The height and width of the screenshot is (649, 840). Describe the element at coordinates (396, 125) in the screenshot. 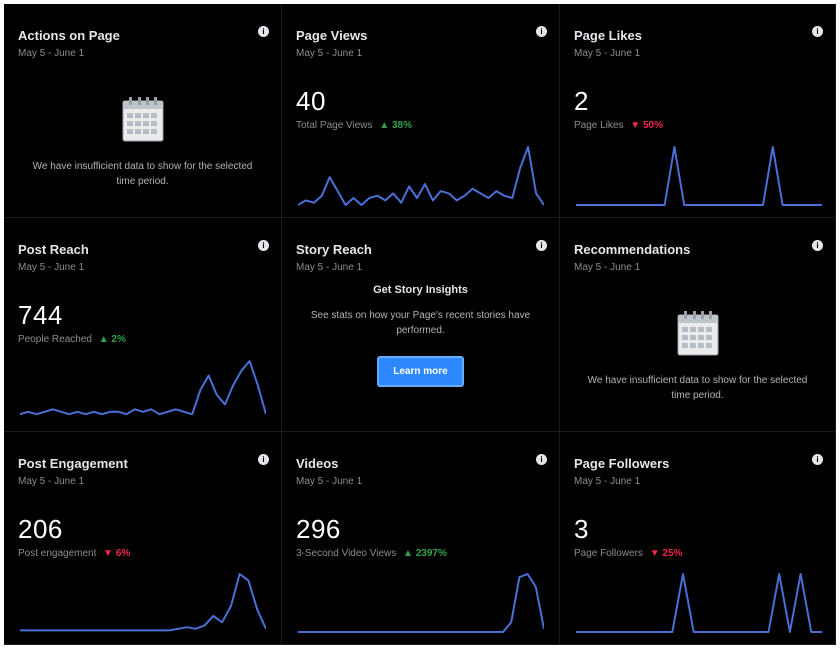

I see `change-badge: ▲ 38%` at that location.